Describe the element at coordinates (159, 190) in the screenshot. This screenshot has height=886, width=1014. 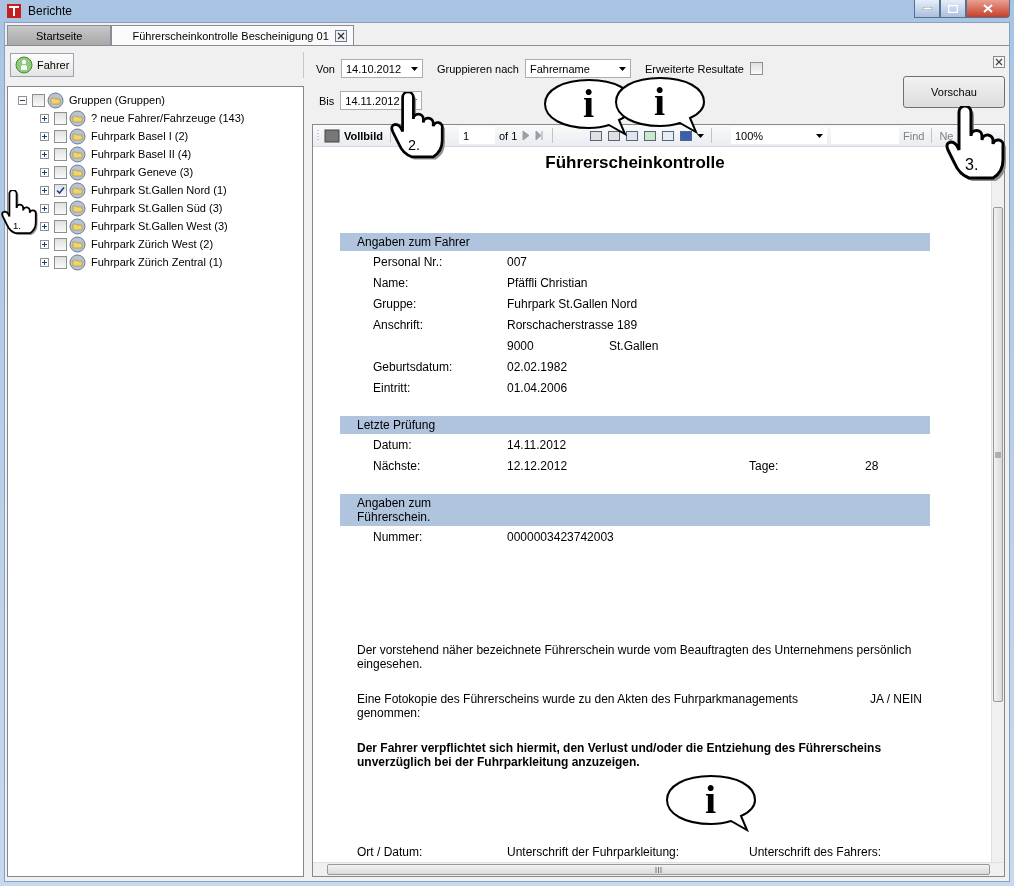
I see `tree-item: Fuhrpark St.Gallen Nord (1)` at that location.